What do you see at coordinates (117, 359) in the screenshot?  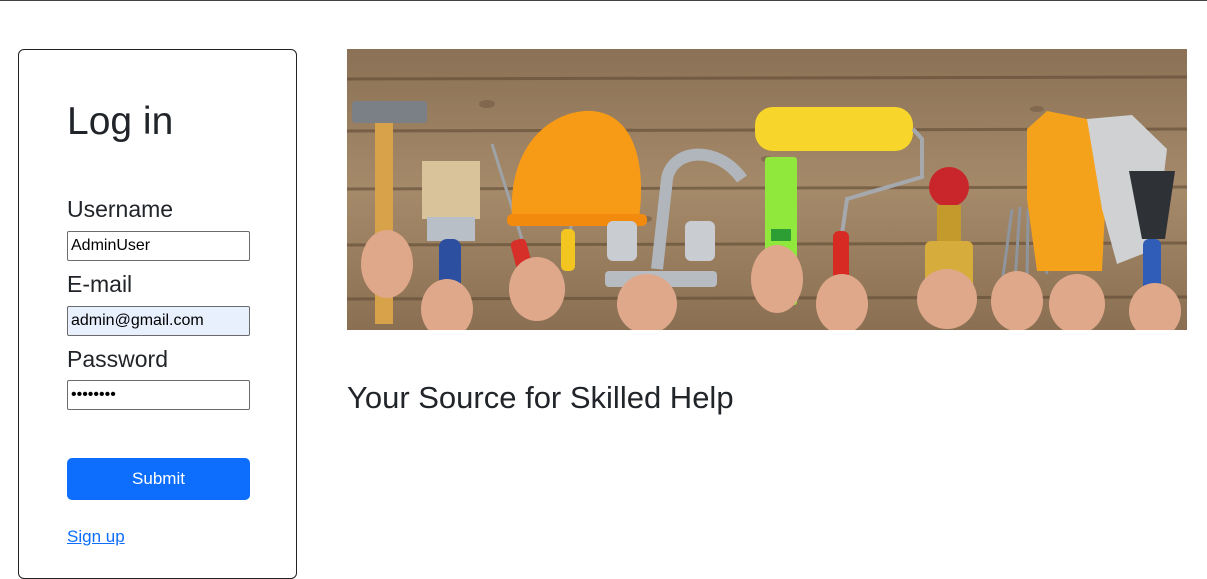 I see `password-label: Password` at bounding box center [117, 359].